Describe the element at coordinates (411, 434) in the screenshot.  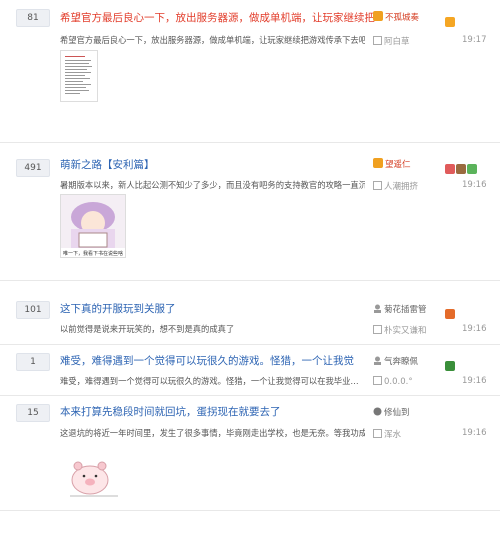
I see `last-replier: 浑水` at that location.